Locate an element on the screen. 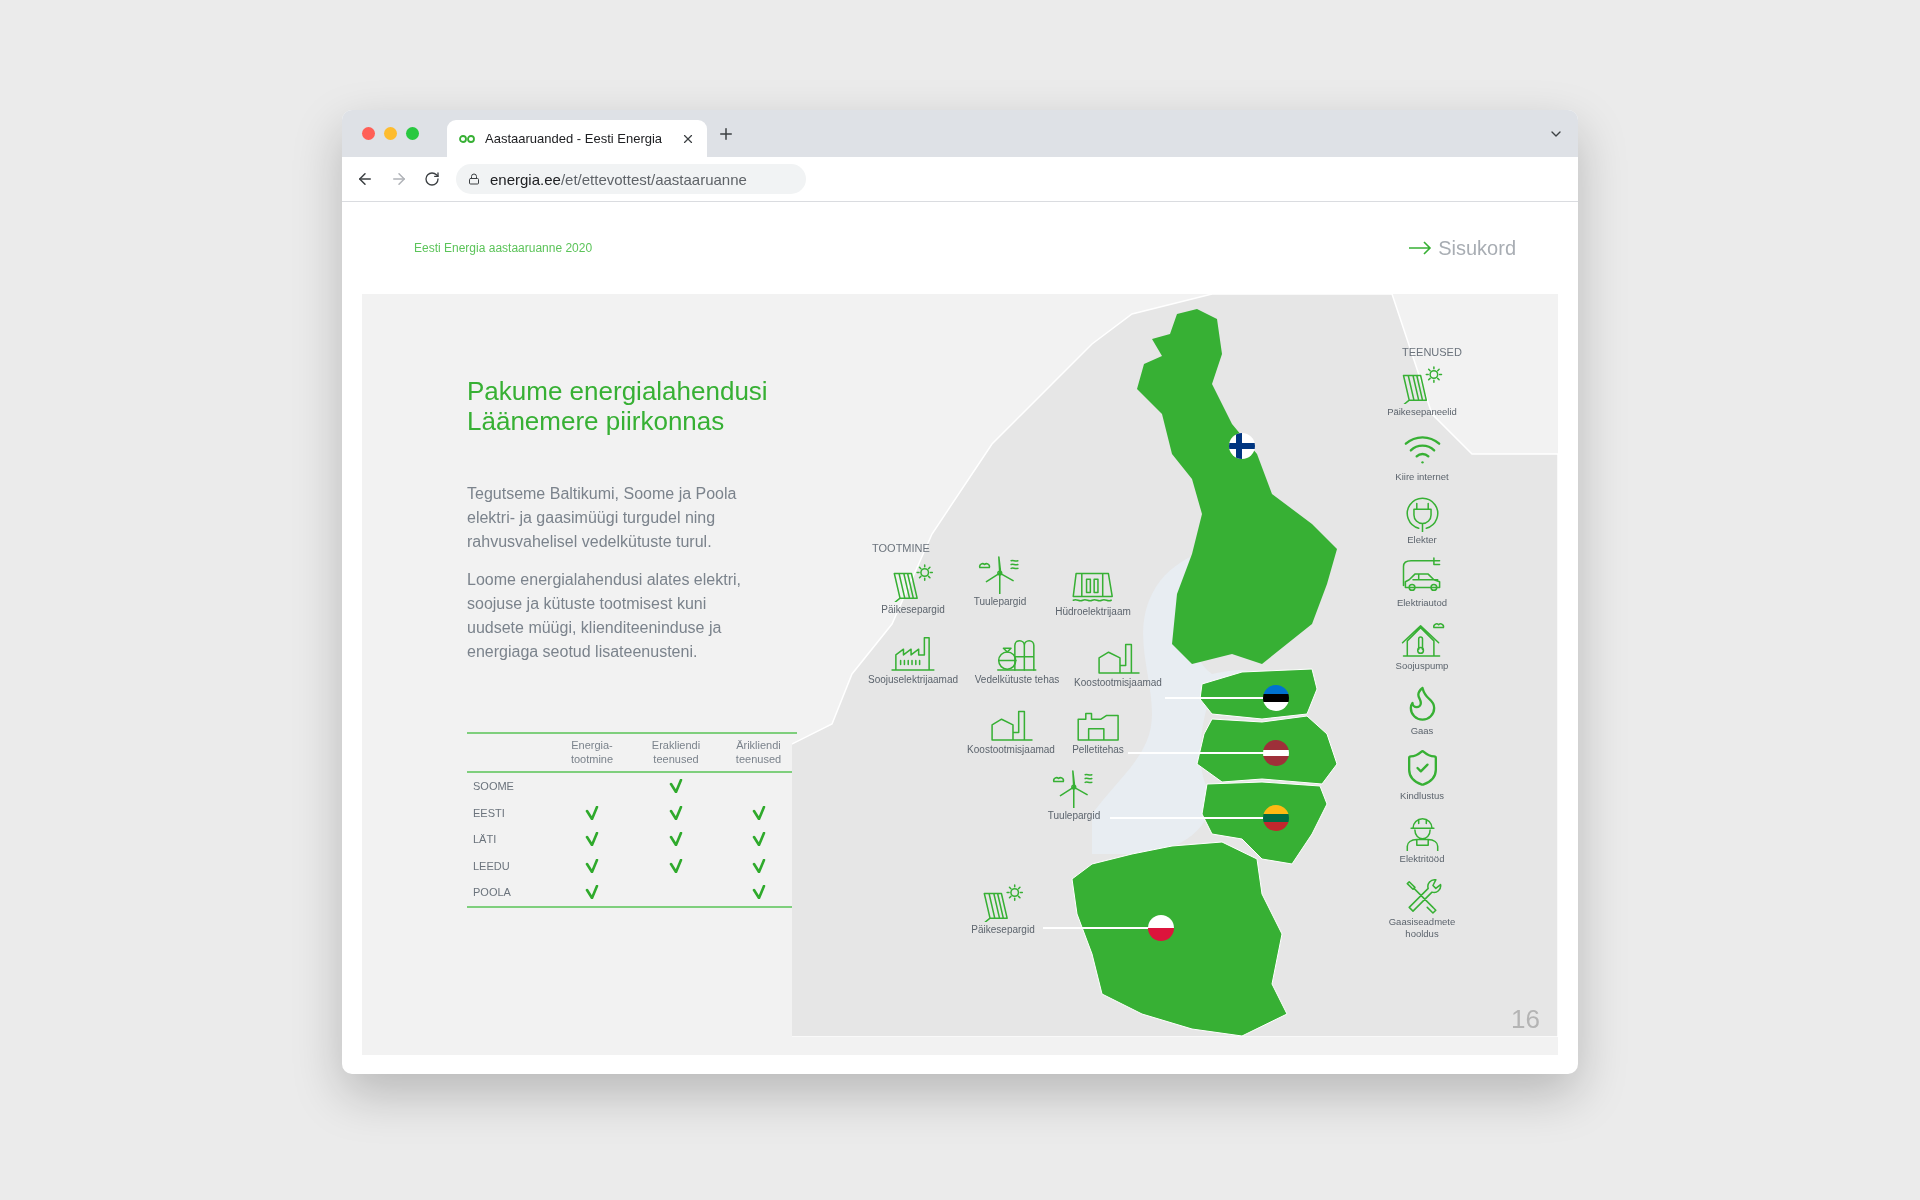 The image size is (1920, 1200). icon-label: Hüdroelektrijaam is located at coordinates (1093, 611).